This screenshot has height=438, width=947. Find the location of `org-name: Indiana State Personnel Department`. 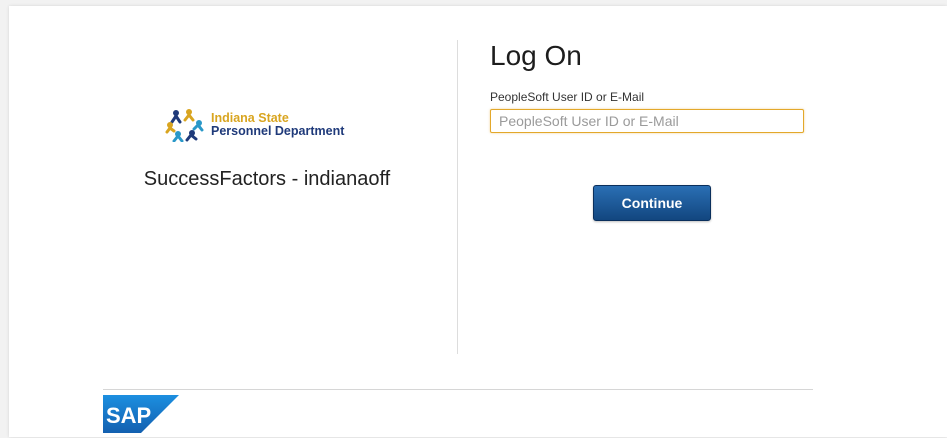

org-name: Indiana State Personnel Department is located at coordinates (277, 125).